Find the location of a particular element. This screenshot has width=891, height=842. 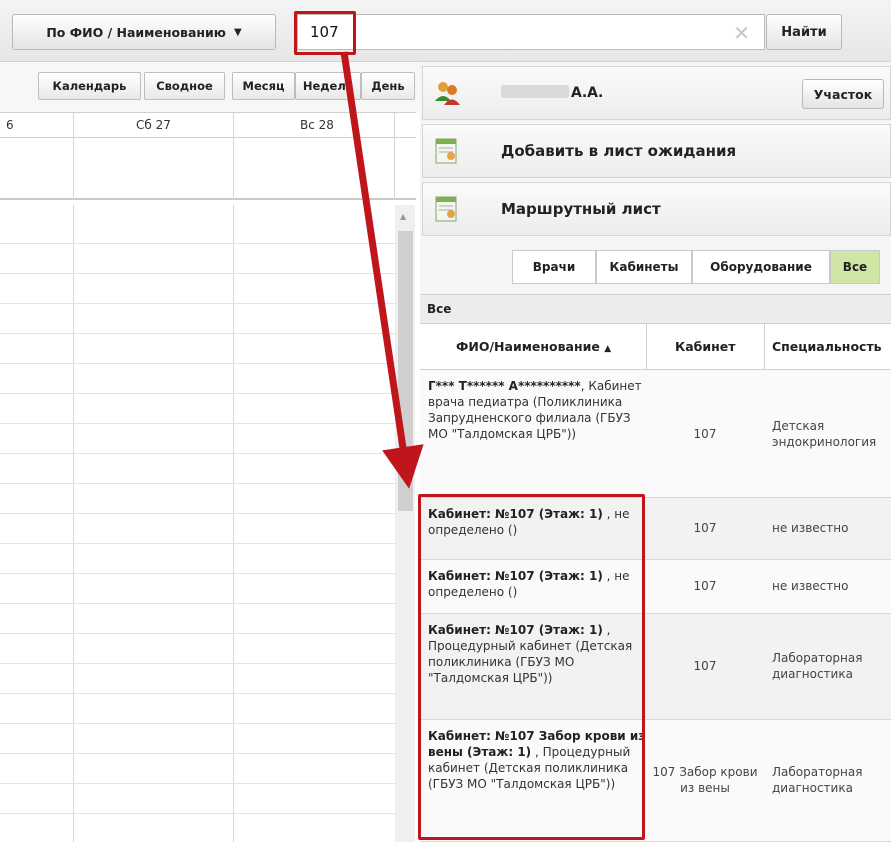

tab-calendar: Календарь is located at coordinates (89, 86).